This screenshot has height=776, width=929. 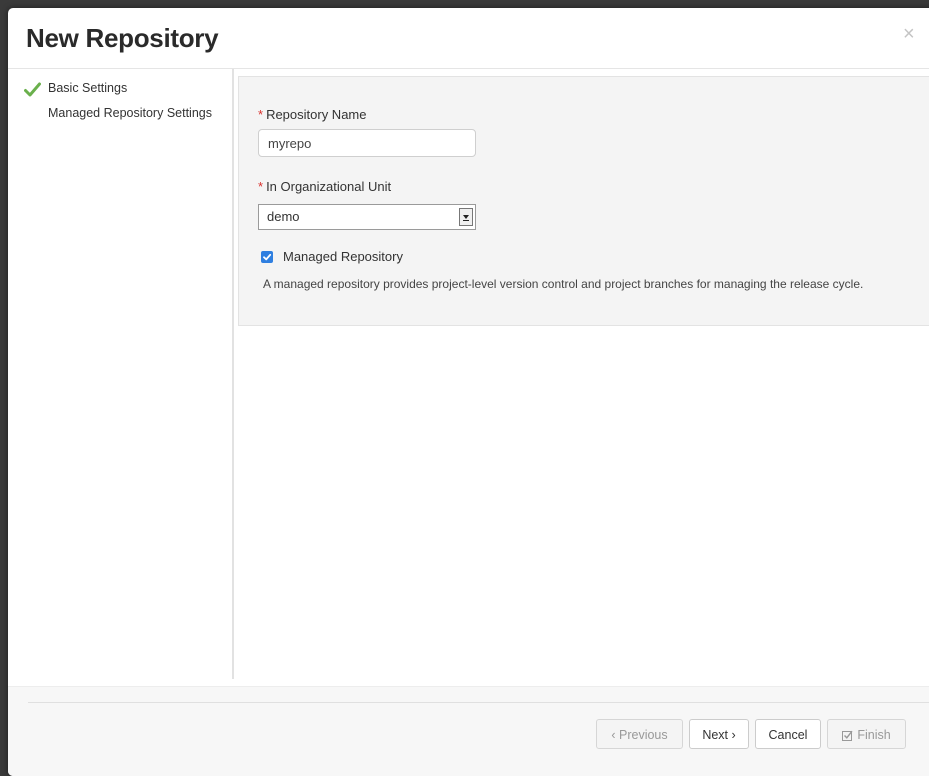 I want to click on footer-divider, so click(x=478, y=702).